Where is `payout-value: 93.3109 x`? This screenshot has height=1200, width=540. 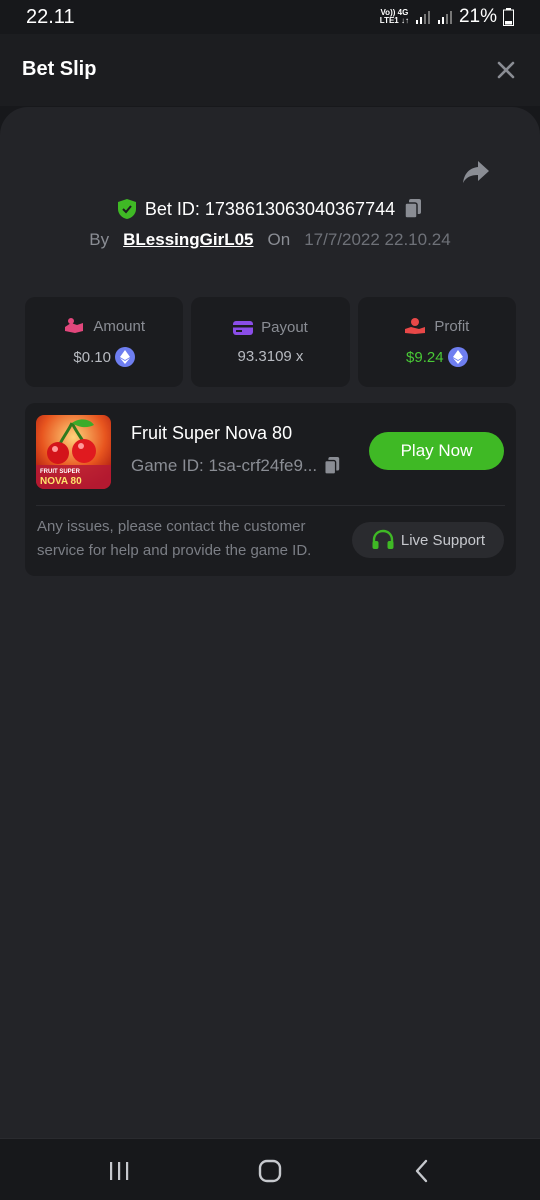 payout-value: 93.3109 x is located at coordinates (270, 356).